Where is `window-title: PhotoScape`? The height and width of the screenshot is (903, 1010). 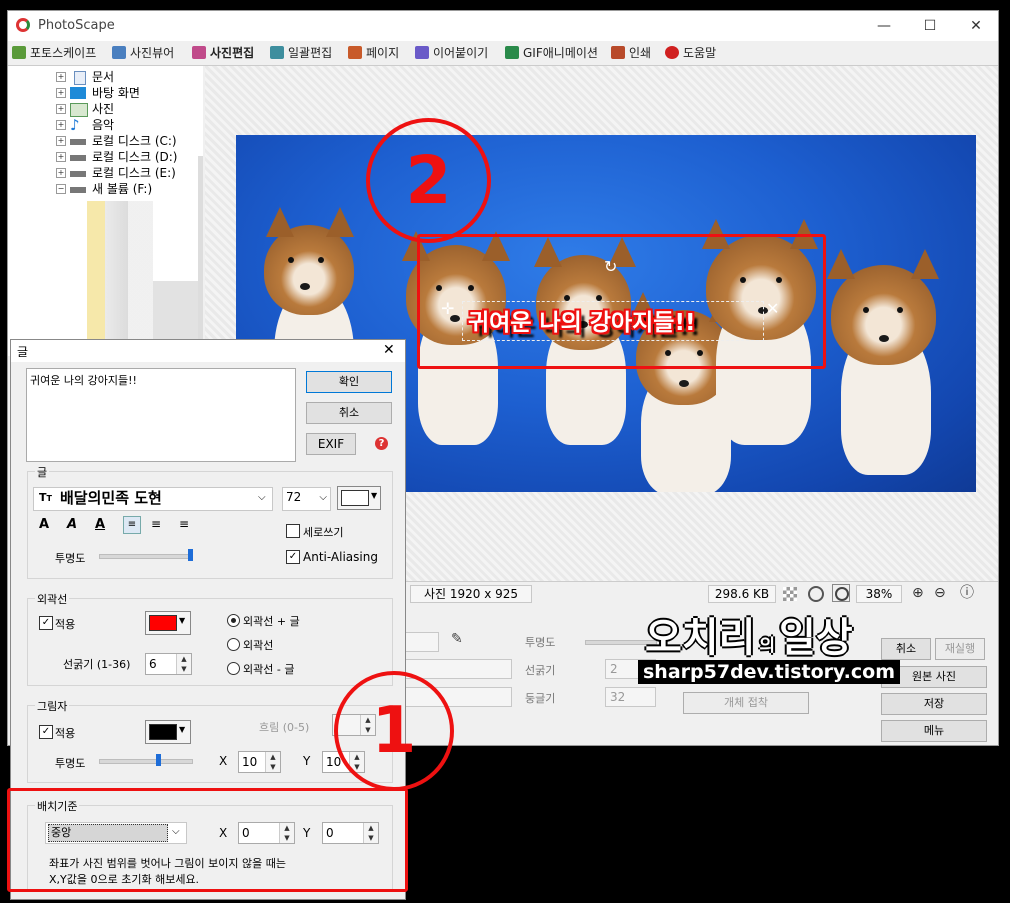
window-title: PhotoScape is located at coordinates (76, 25).